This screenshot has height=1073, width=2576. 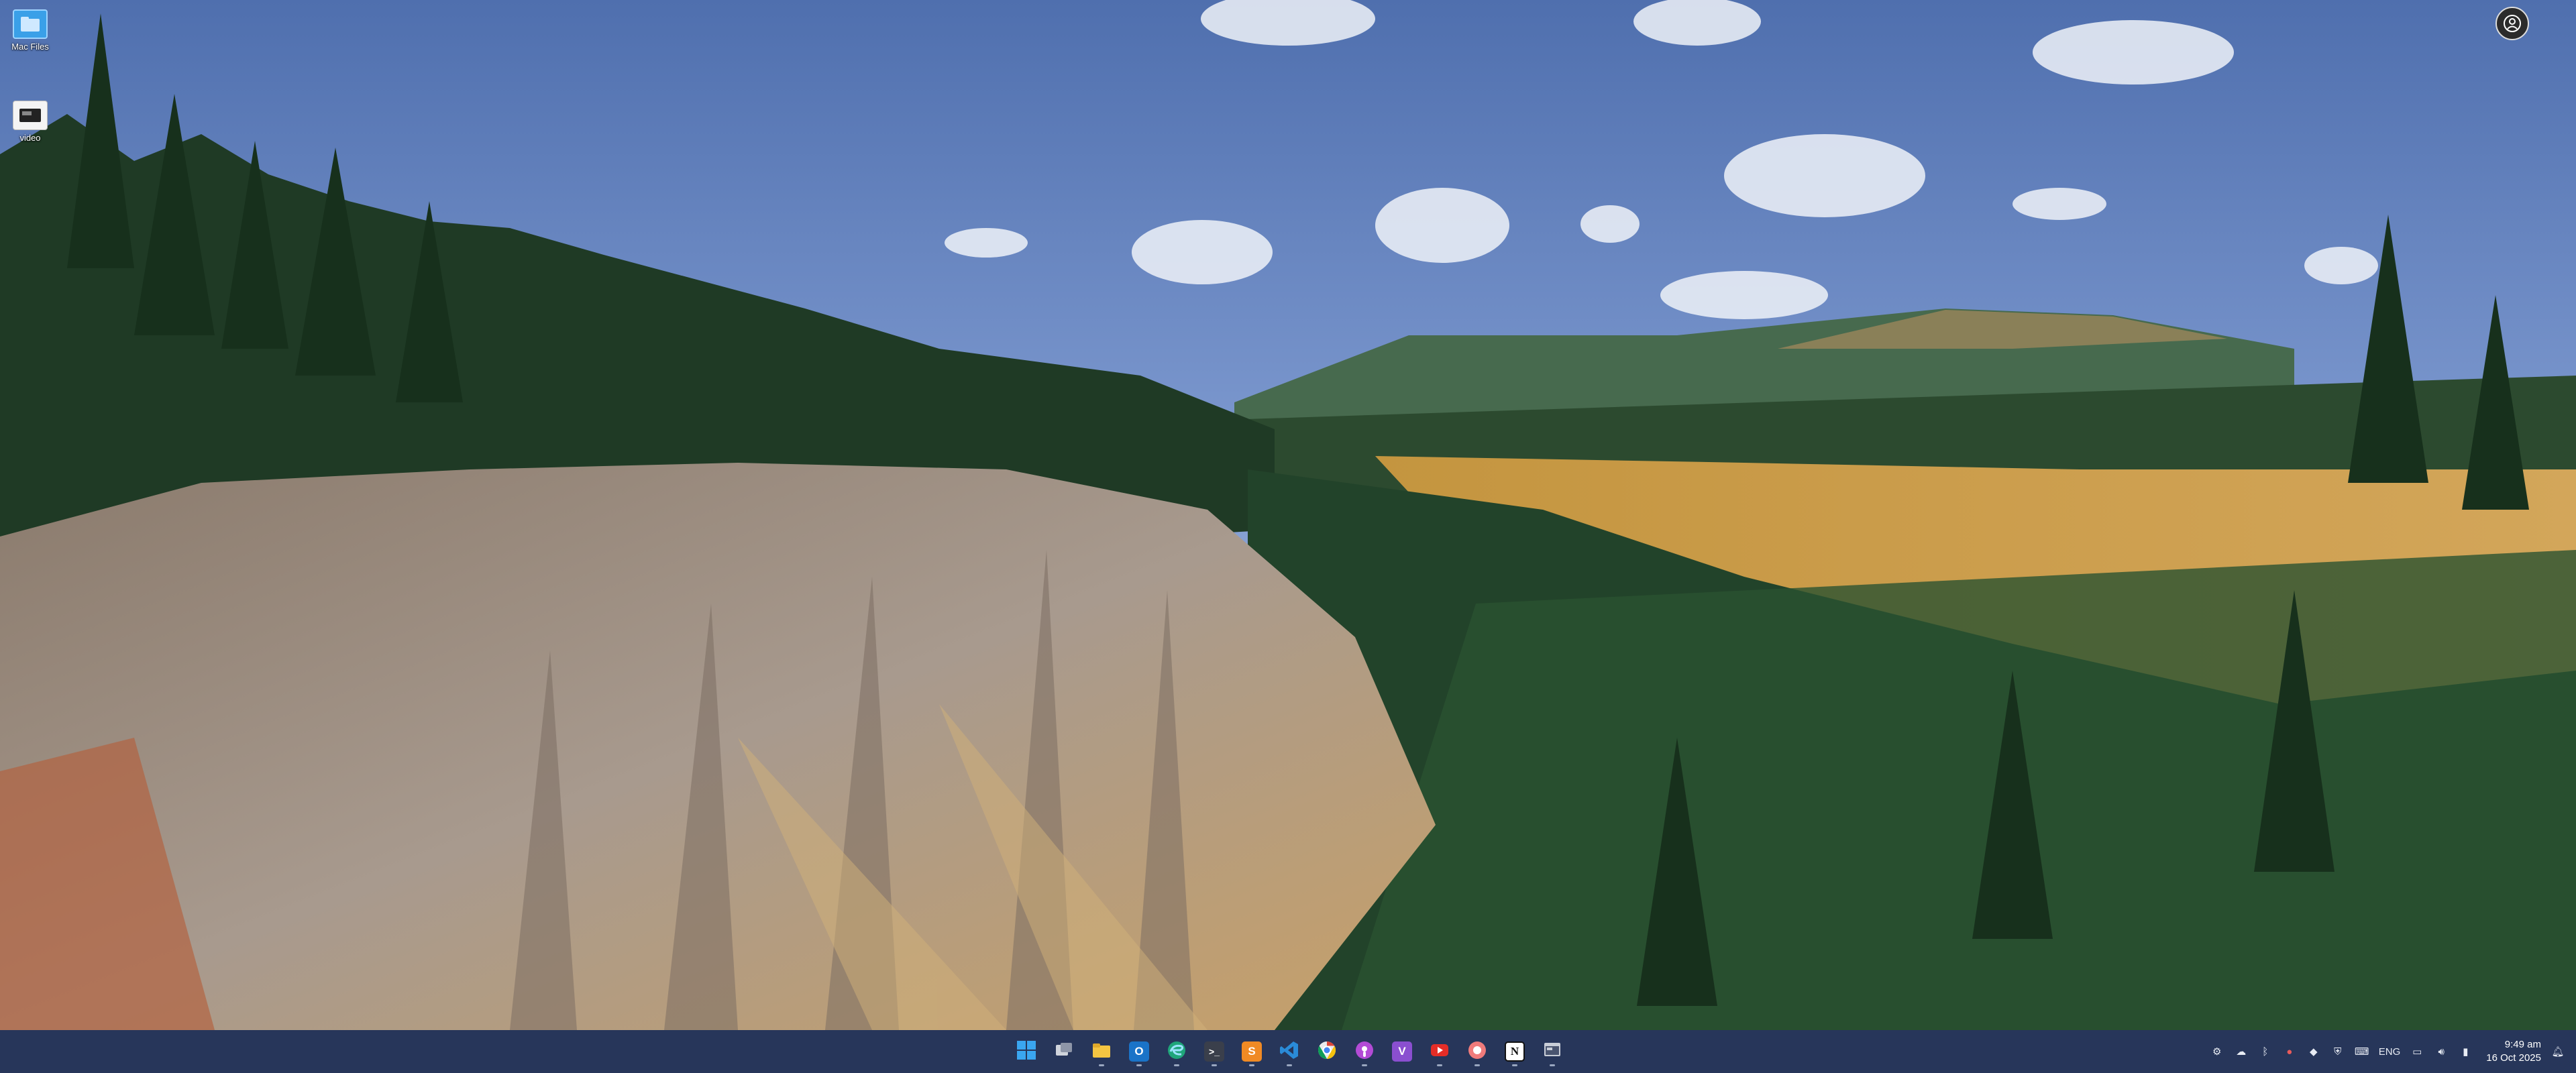 I want to click on clock-date: 16 Oct 2025, so click(x=2513, y=1058).